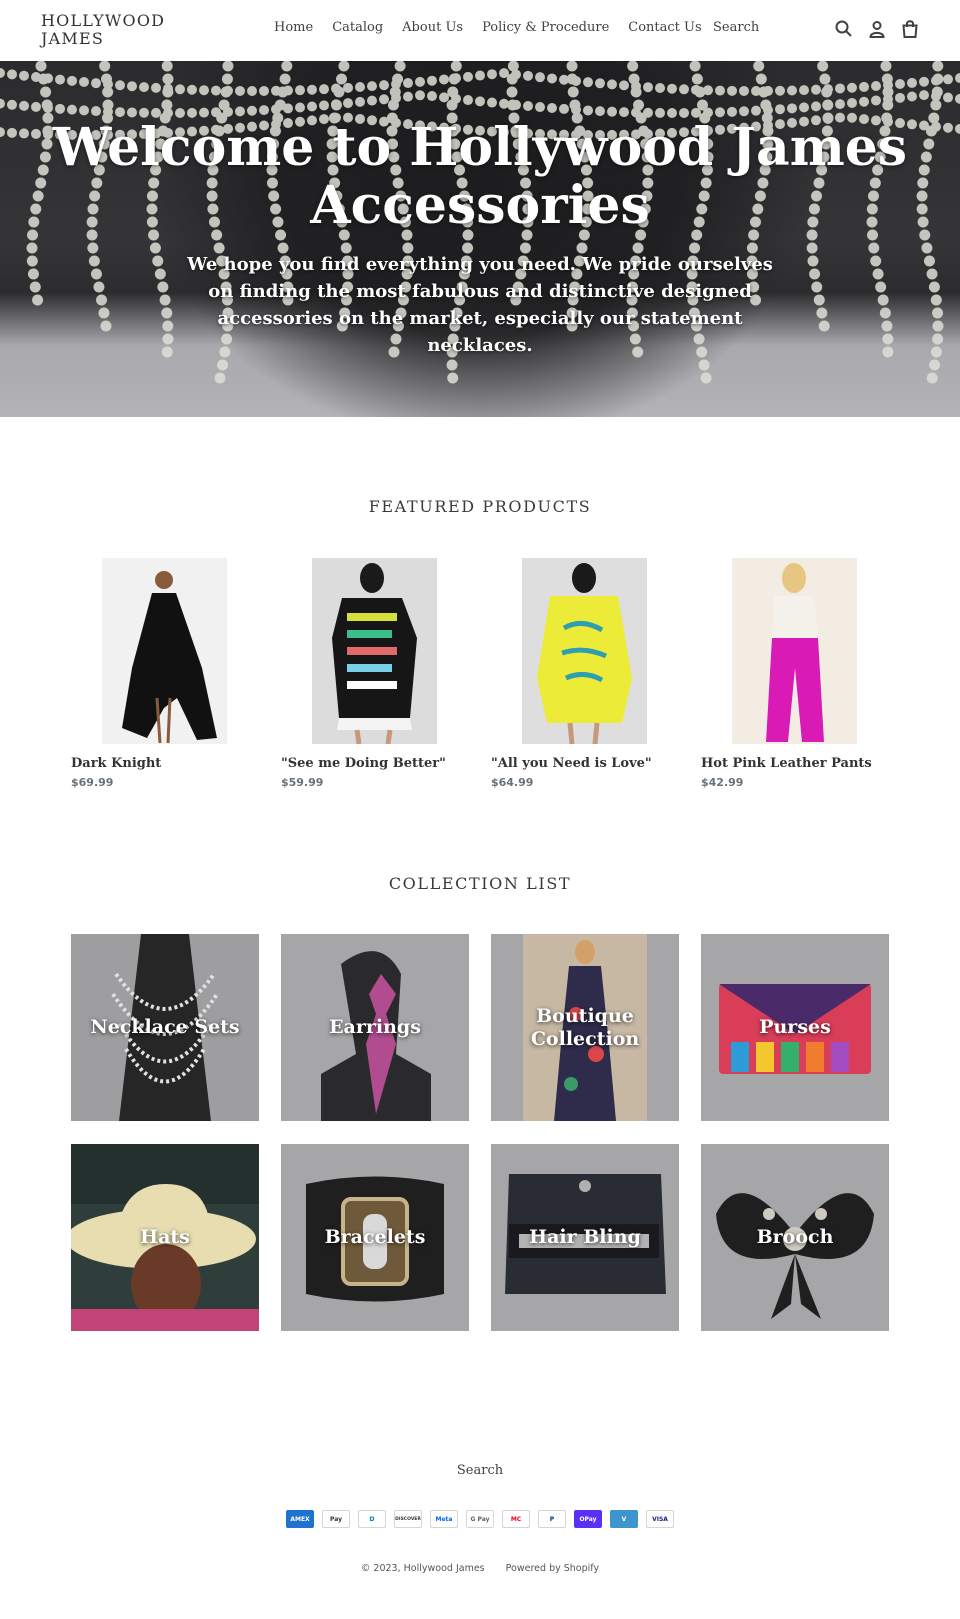 The image size is (960, 1619). Describe the element at coordinates (72, 38) in the screenshot. I see `logo-line-2: JAMES` at that location.